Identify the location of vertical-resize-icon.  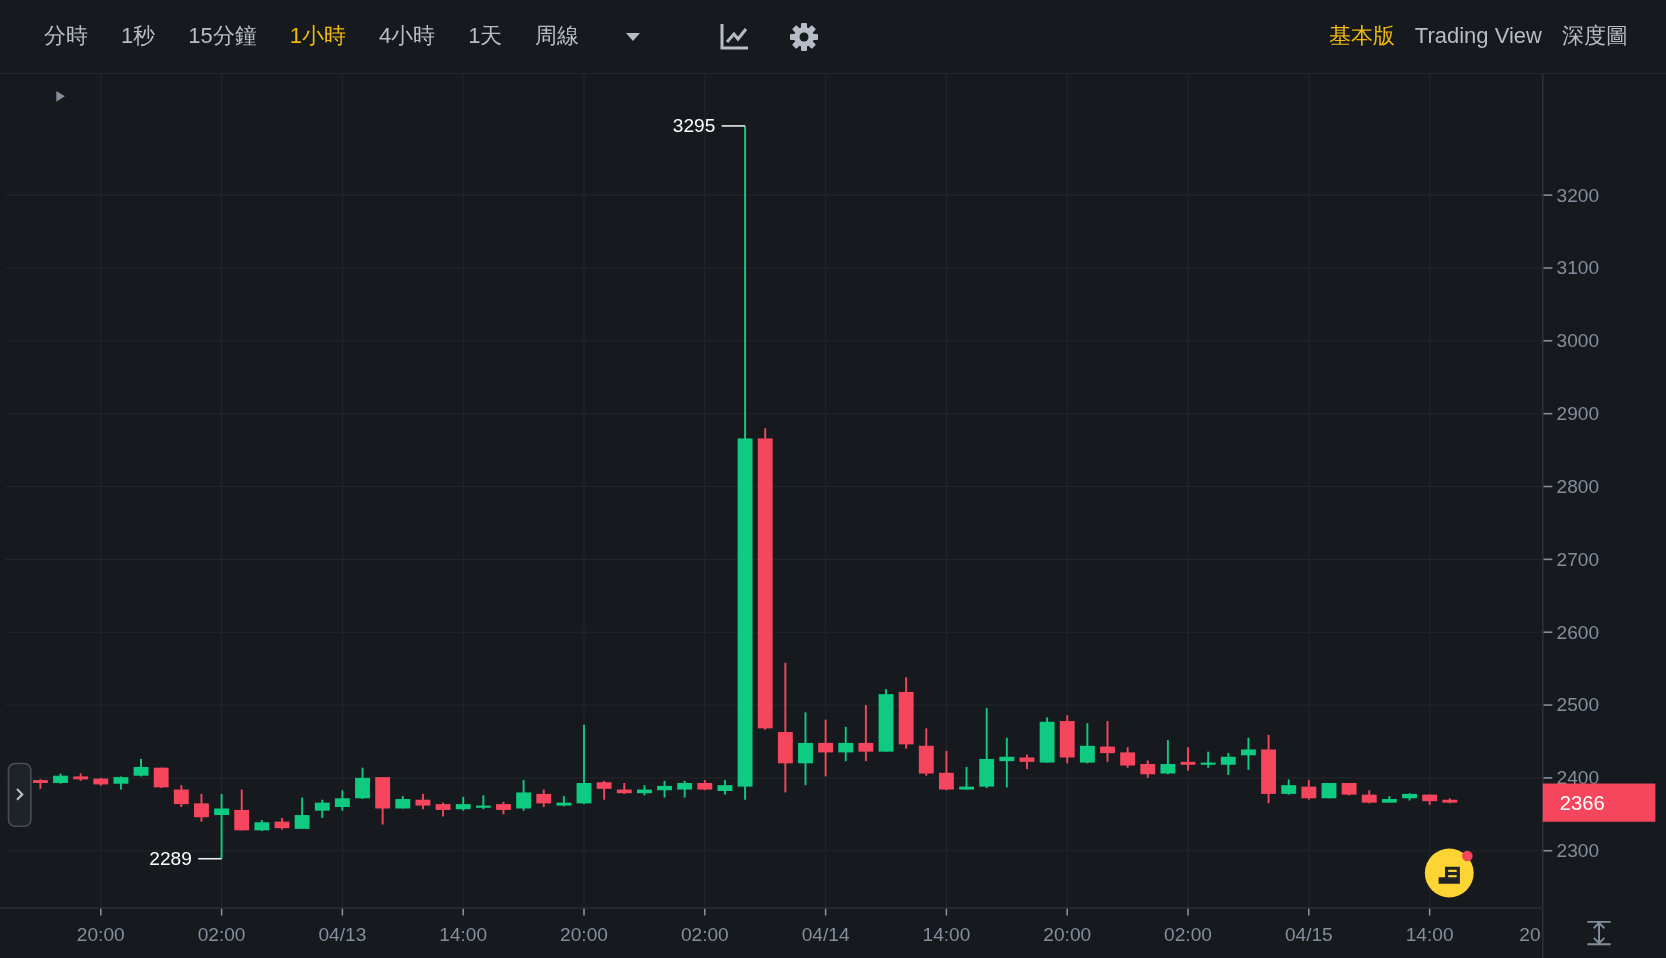
(1599, 933).